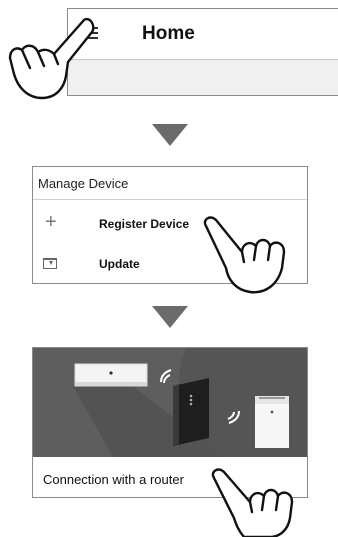  What do you see at coordinates (50, 263) in the screenshot?
I see `download-icon` at bounding box center [50, 263].